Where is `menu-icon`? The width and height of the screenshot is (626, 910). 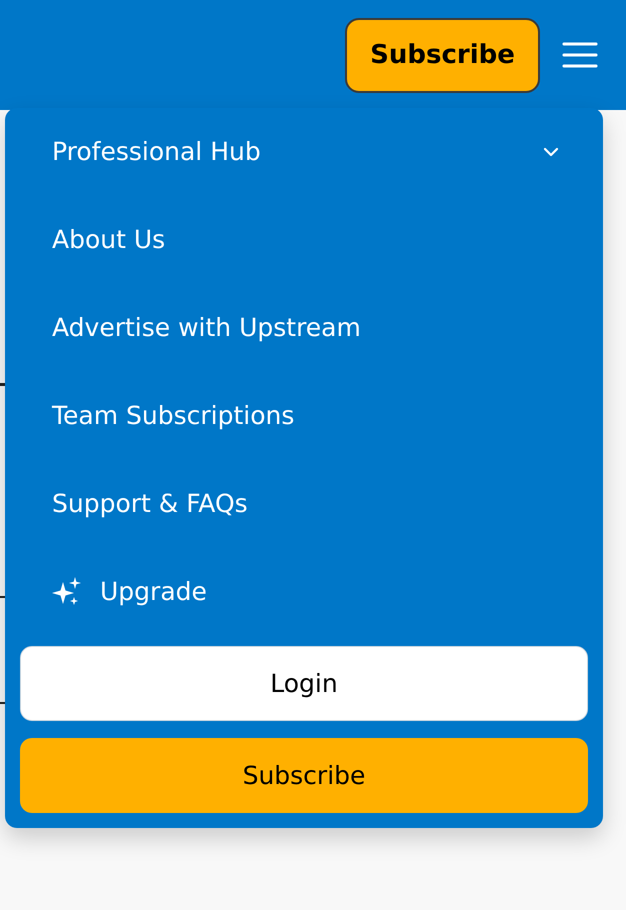 menu-icon is located at coordinates (580, 55).